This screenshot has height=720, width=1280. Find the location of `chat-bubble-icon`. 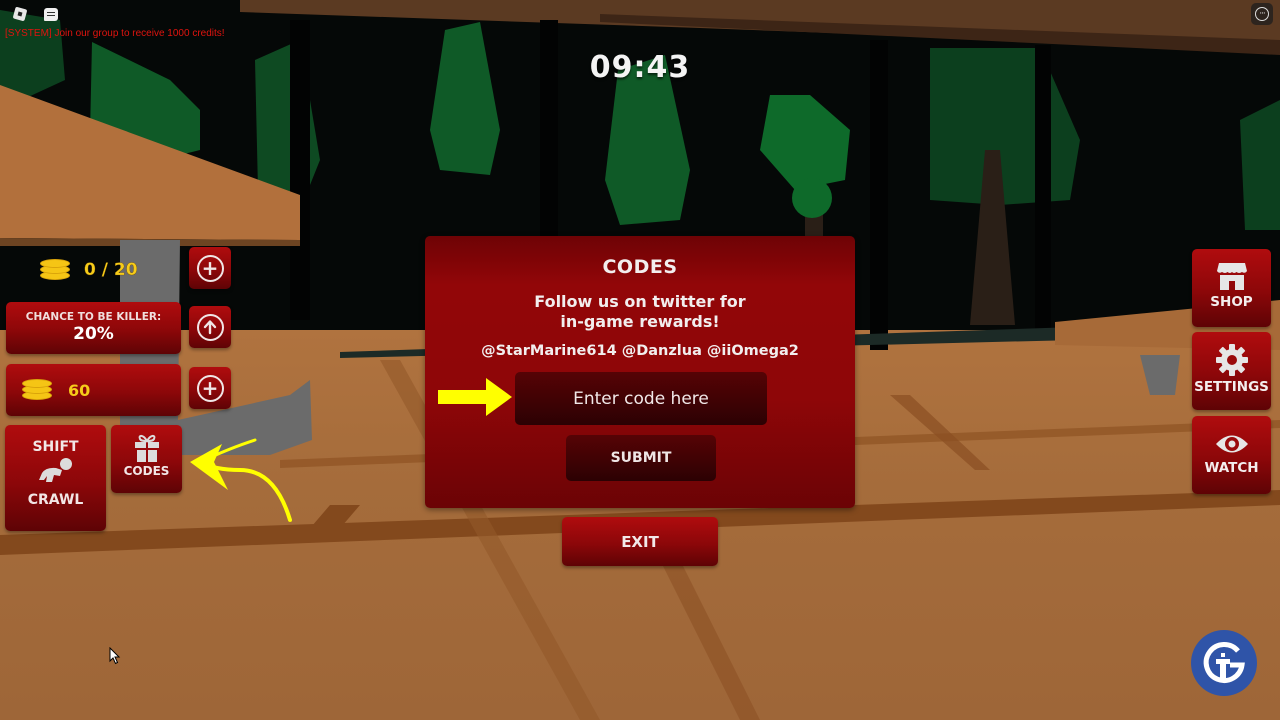

chat-bubble-icon is located at coordinates (51, 14).